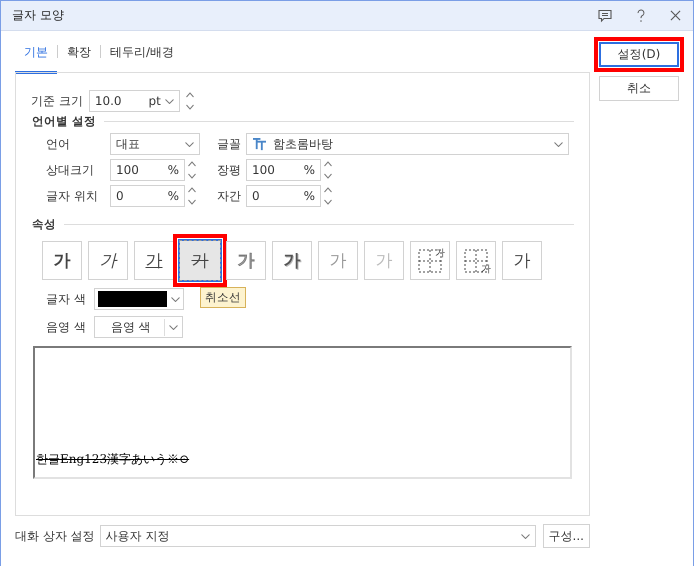  I want to click on section-heading: 언어별 설정, so click(64, 121).